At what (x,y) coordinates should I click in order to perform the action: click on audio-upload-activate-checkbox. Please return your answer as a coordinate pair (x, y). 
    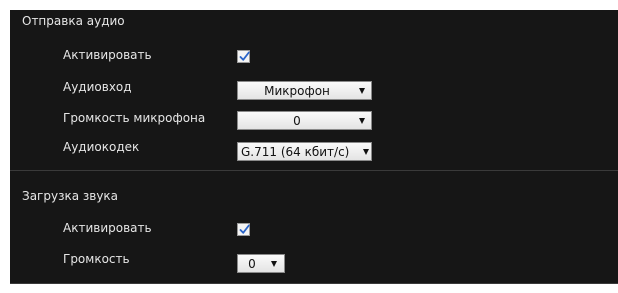
    Looking at the image, I should click on (243, 229).